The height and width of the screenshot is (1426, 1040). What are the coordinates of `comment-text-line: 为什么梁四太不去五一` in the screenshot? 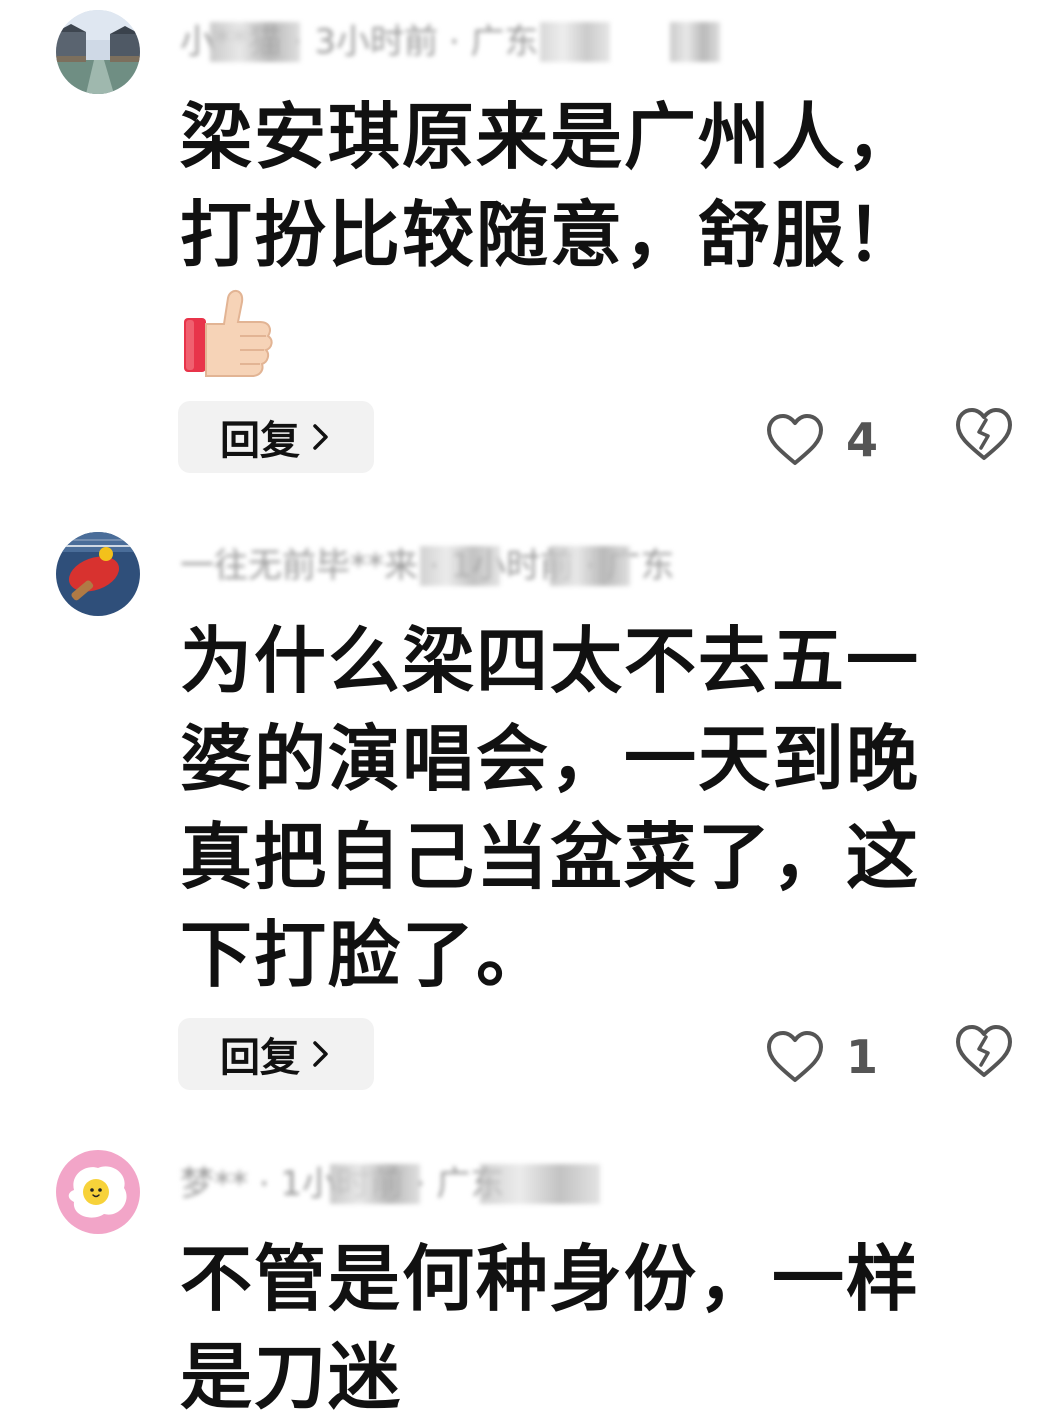 It's located at (550, 661).